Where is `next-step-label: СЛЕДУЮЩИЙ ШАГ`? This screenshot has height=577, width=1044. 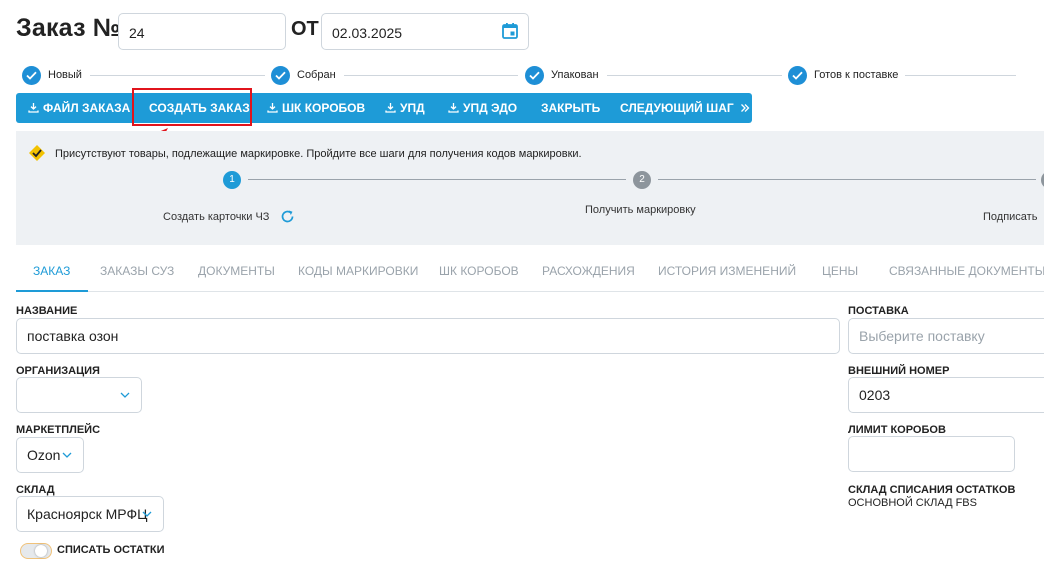
next-step-label: СЛЕДУЮЩИЙ ШАГ is located at coordinates (677, 108).